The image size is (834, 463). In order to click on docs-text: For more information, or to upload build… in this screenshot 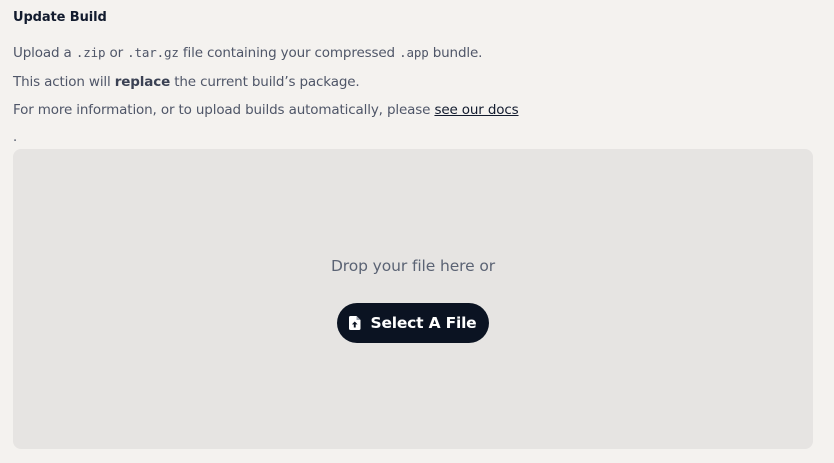, I will do `click(224, 110)`.